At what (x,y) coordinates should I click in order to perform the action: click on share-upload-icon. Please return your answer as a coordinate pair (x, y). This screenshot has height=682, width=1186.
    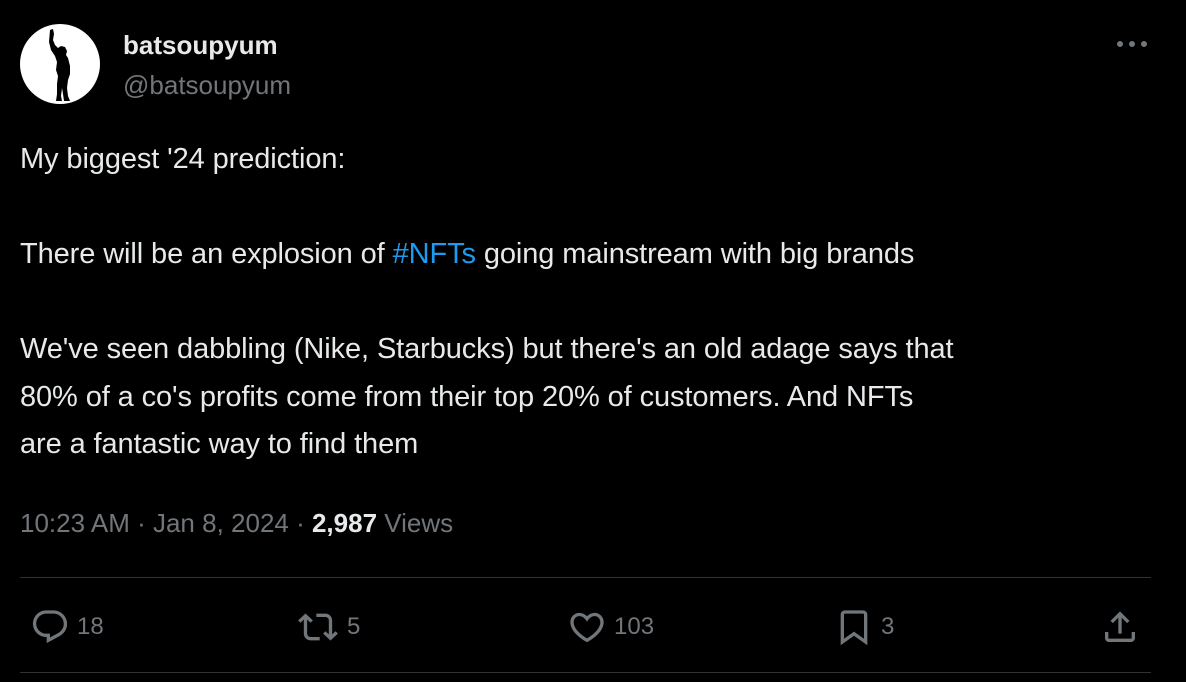
    Looking at the image, I should click on (1120, 626).